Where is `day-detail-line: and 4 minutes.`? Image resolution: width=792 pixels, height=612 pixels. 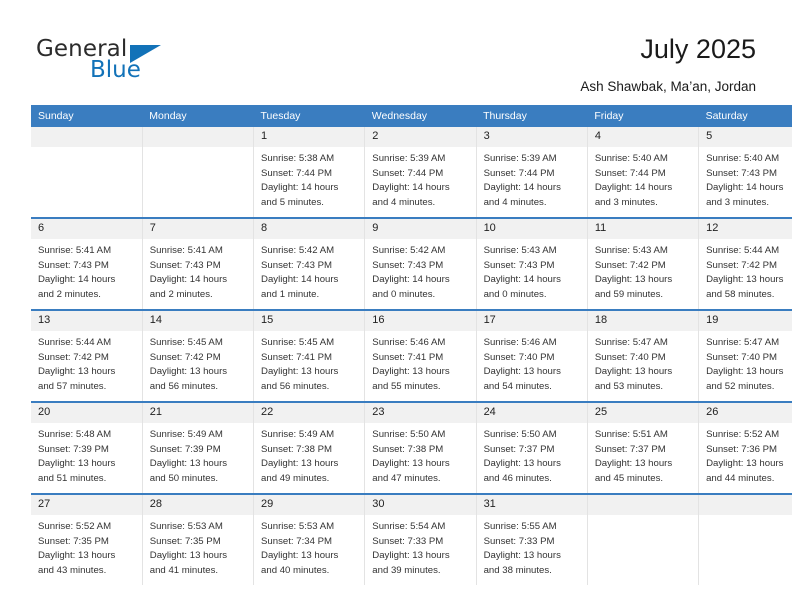 day-detail-line: and 4 minutes. is located at coordinates (404, 202).